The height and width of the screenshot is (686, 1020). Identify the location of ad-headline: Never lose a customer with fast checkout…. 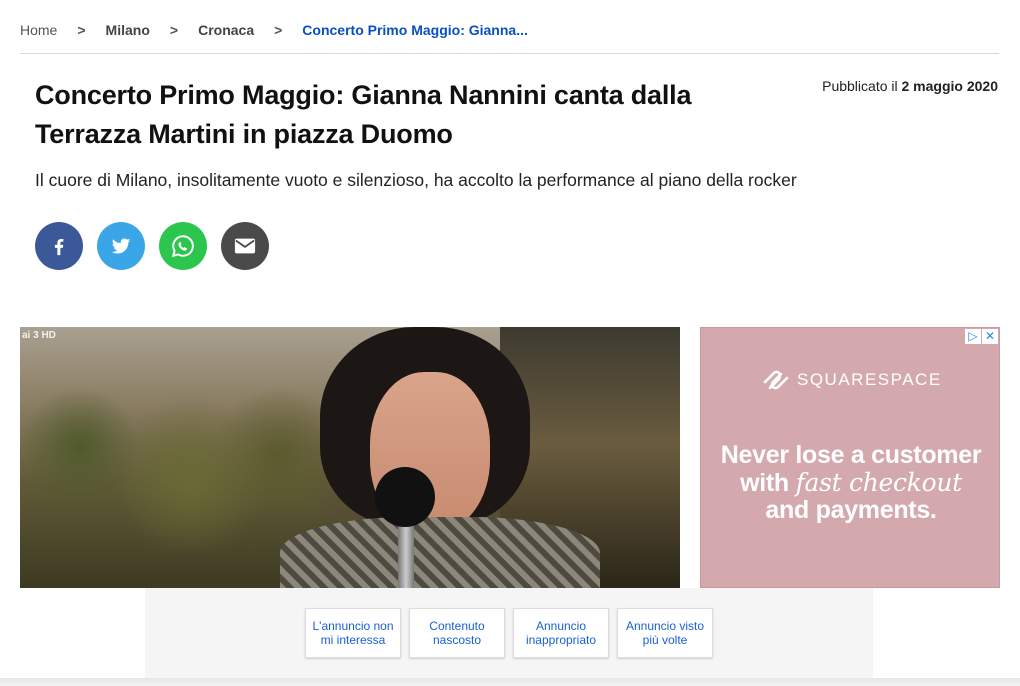
(850, 482).